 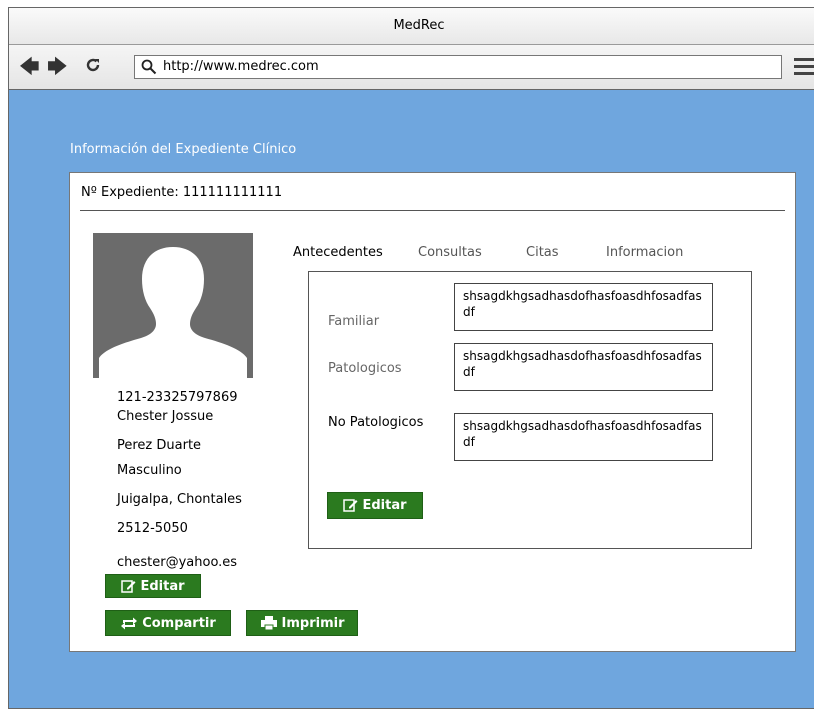 I want to click on window-title: MedRec, so click(x=411, y=26).